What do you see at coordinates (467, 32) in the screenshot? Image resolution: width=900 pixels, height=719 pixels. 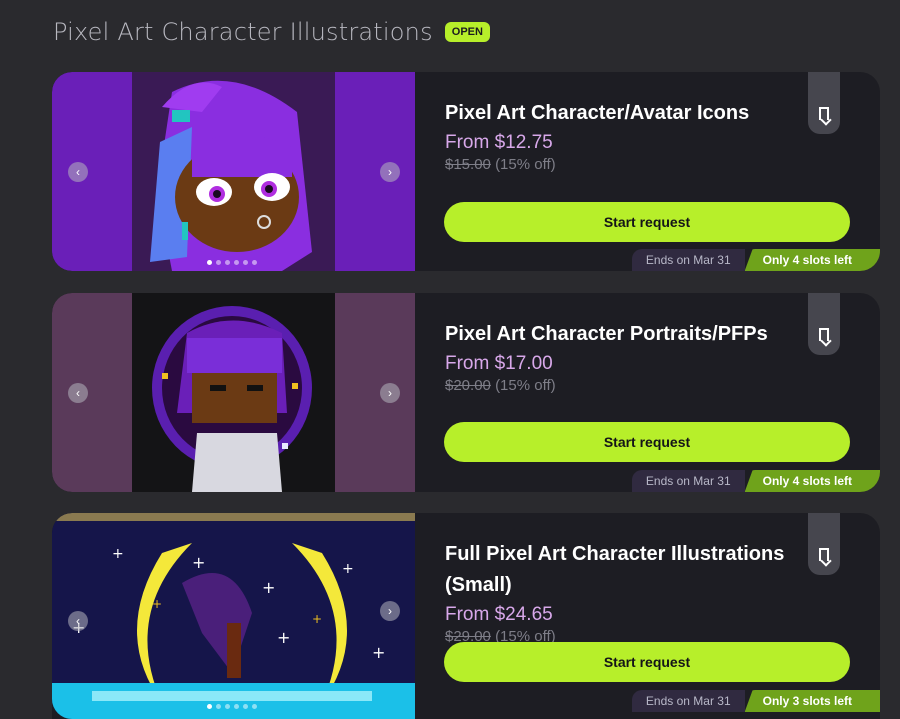 I see `status-badge: OPEN` at bounding box center [467, 32].